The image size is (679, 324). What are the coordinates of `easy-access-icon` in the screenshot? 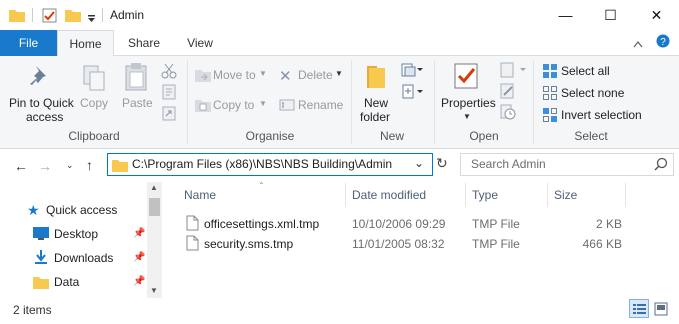 It's located at (412, 93).